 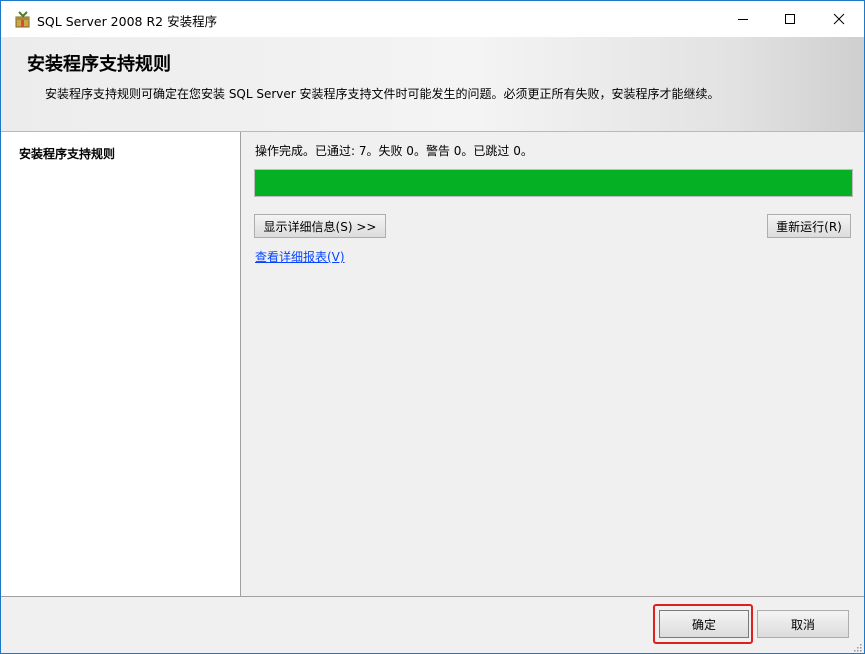 I want to click on sidebar-item-setup-support-rules: 安装程序支持规则, so click(x=67, y=153).